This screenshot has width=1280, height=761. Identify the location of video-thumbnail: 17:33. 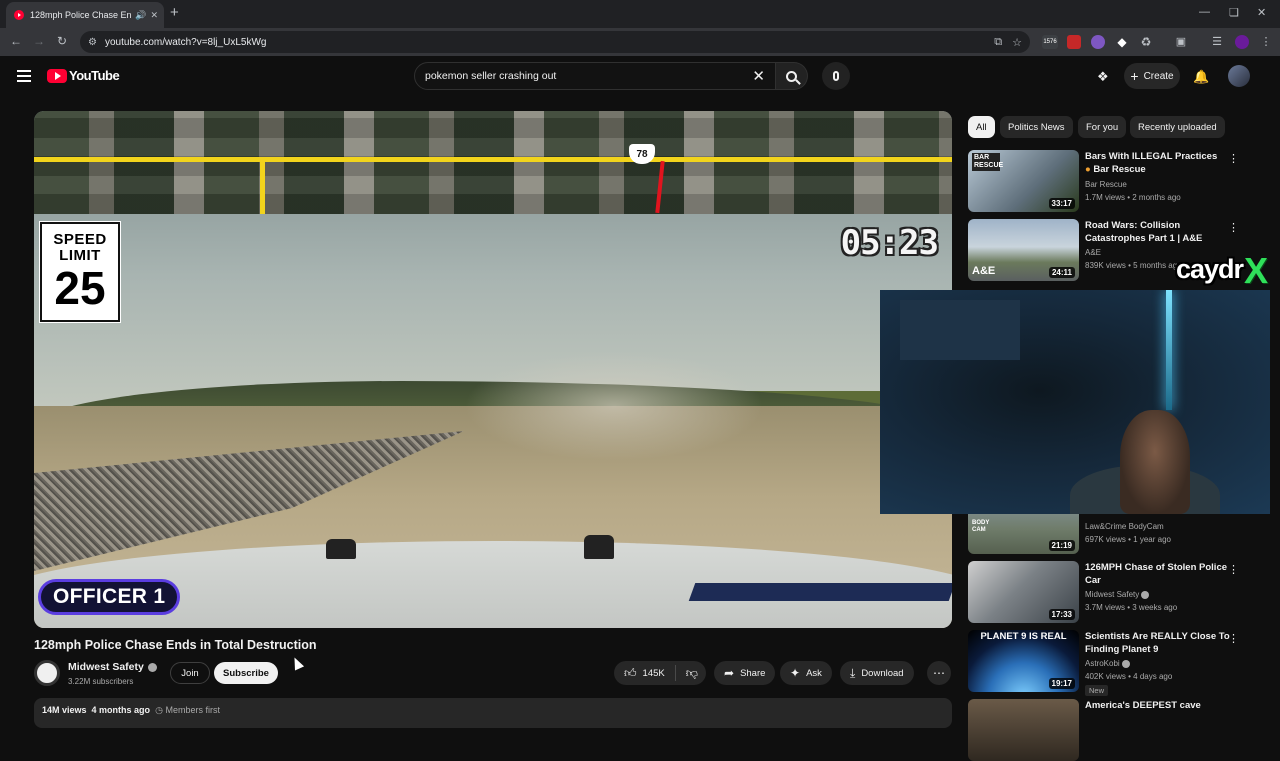
(1023, 592).